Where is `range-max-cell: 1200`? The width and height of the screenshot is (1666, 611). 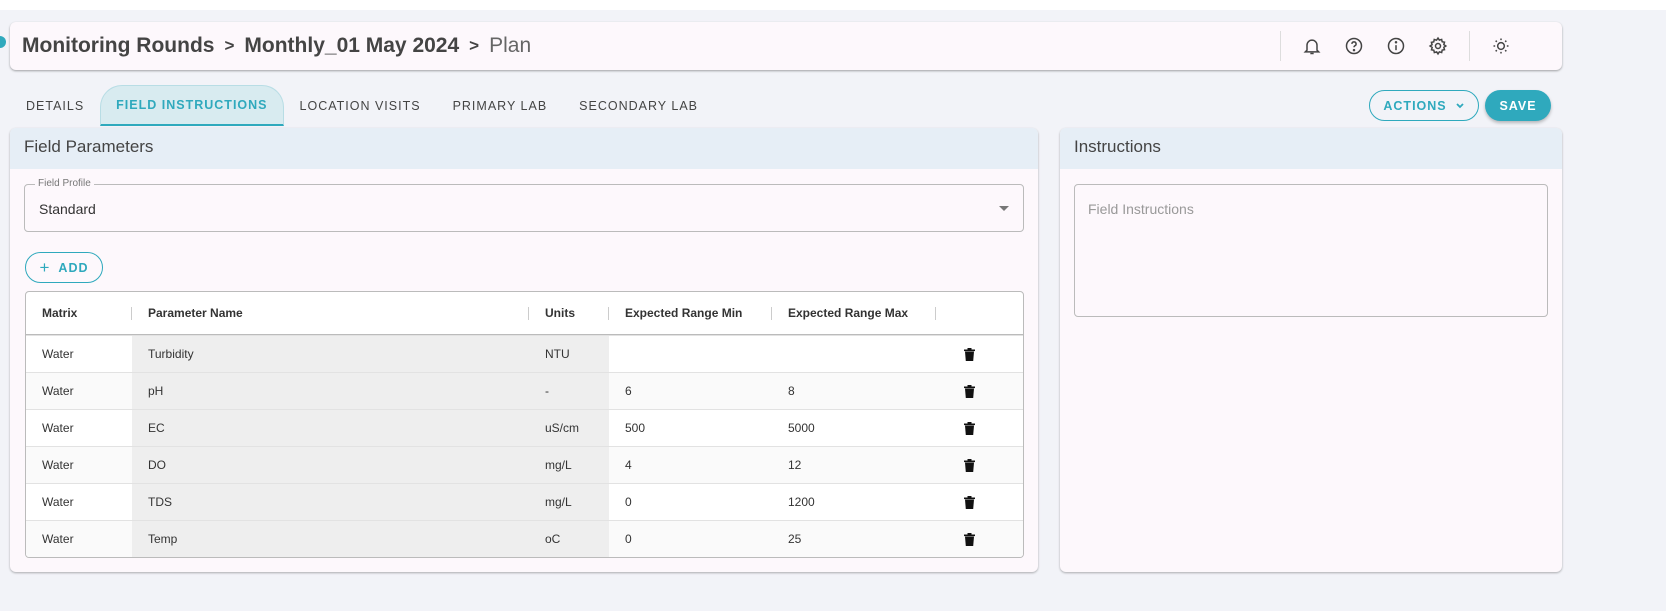
range-max-cell: 1200 is located at coordinates (854, 502).